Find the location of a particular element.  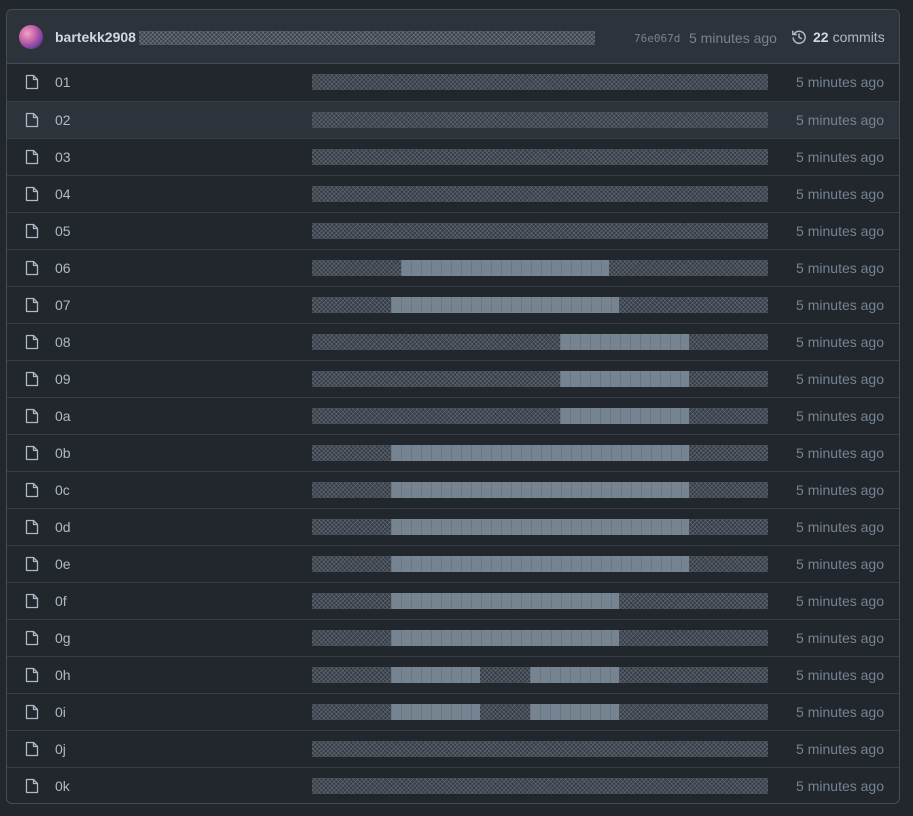

file-row: 0e 5 minutes ago is located at coordinates (453, 563).